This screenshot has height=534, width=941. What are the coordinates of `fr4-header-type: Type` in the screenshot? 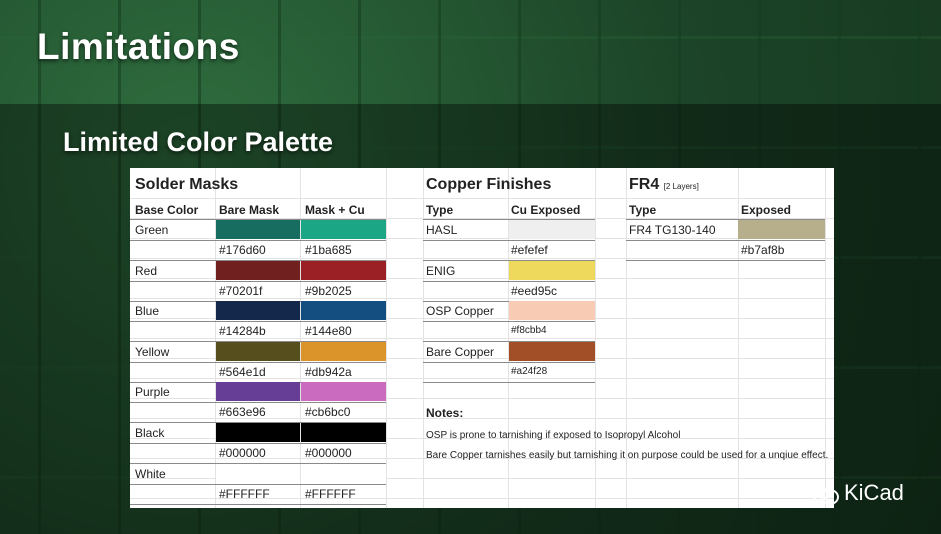 It's located at (643, 210).